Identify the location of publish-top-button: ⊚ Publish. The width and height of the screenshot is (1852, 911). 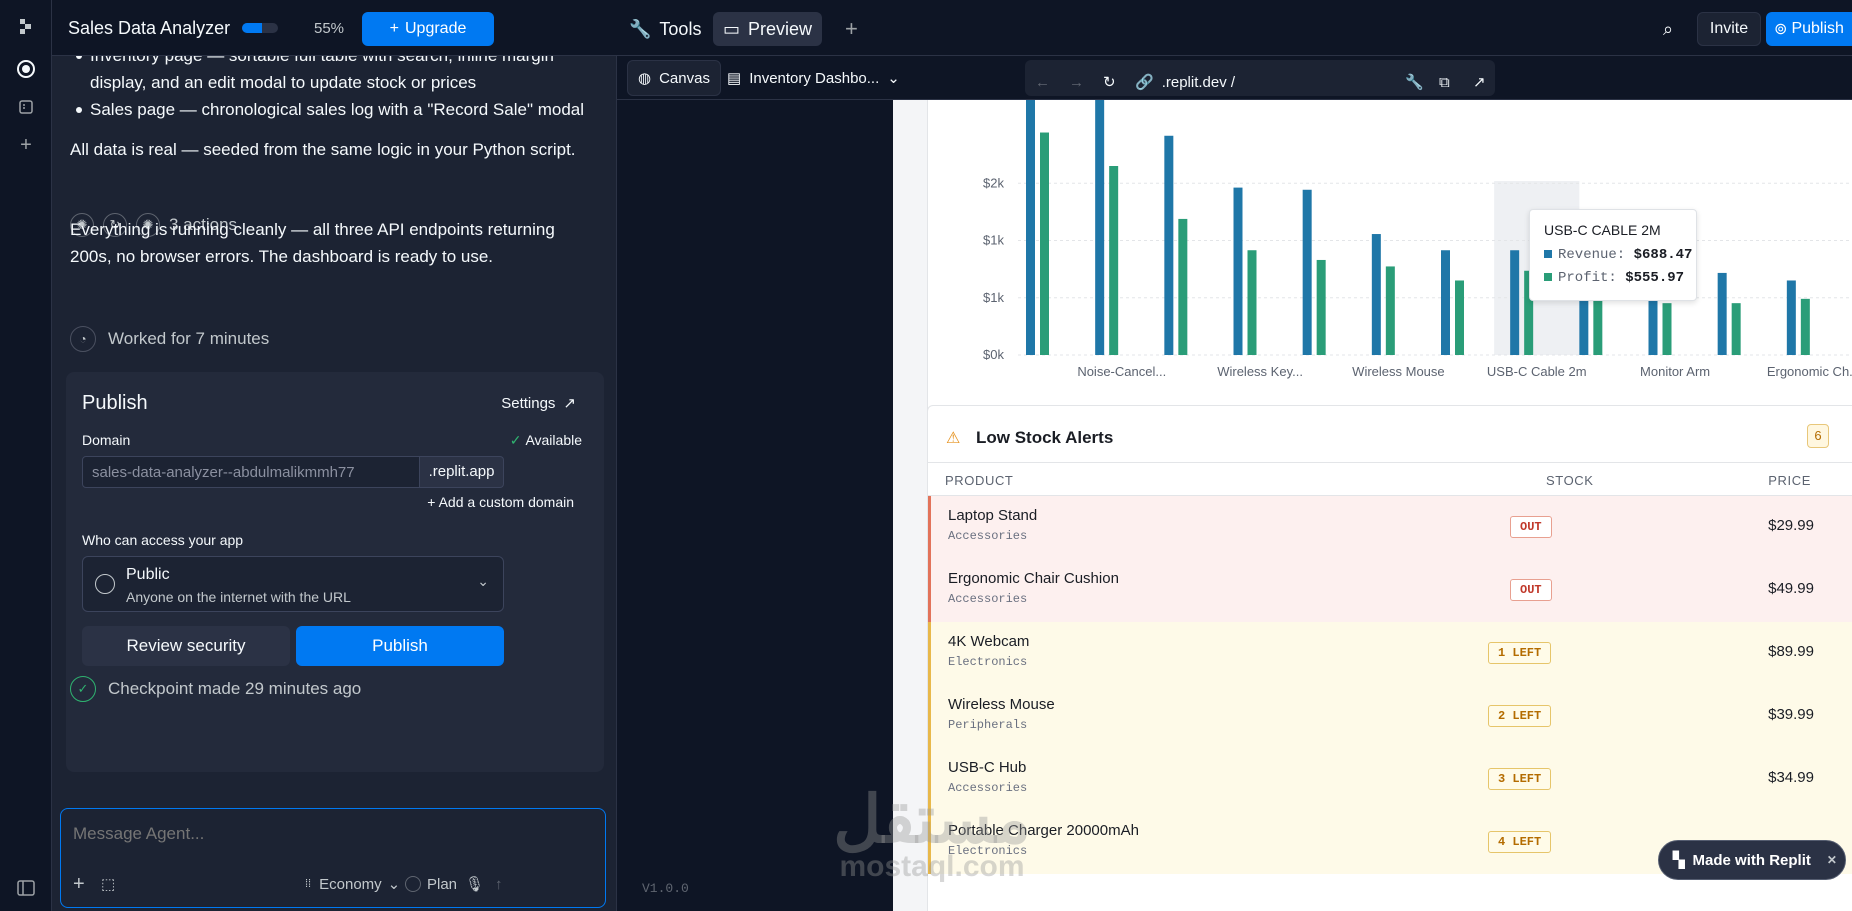
(1809, 29).